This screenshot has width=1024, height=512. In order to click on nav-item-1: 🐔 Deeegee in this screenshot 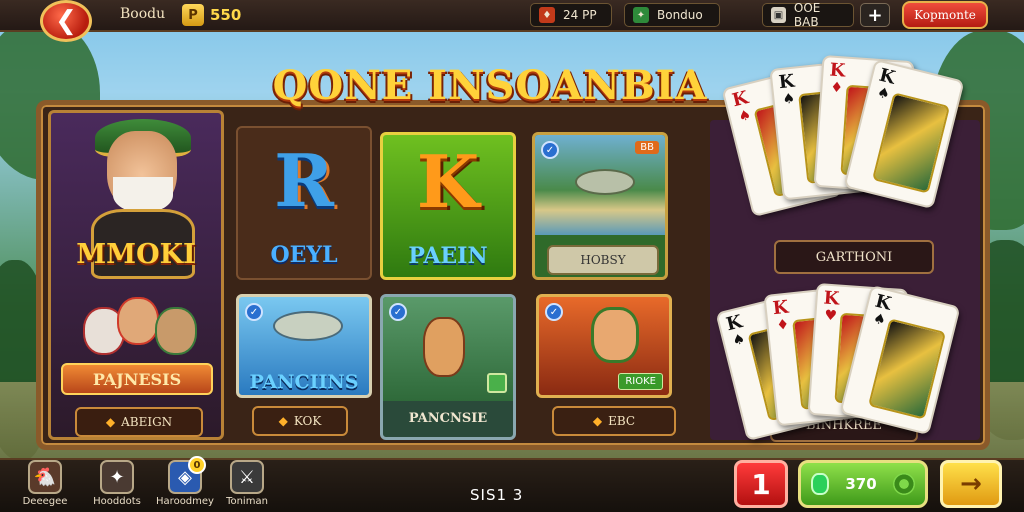, I will do `click(45, 485)`.